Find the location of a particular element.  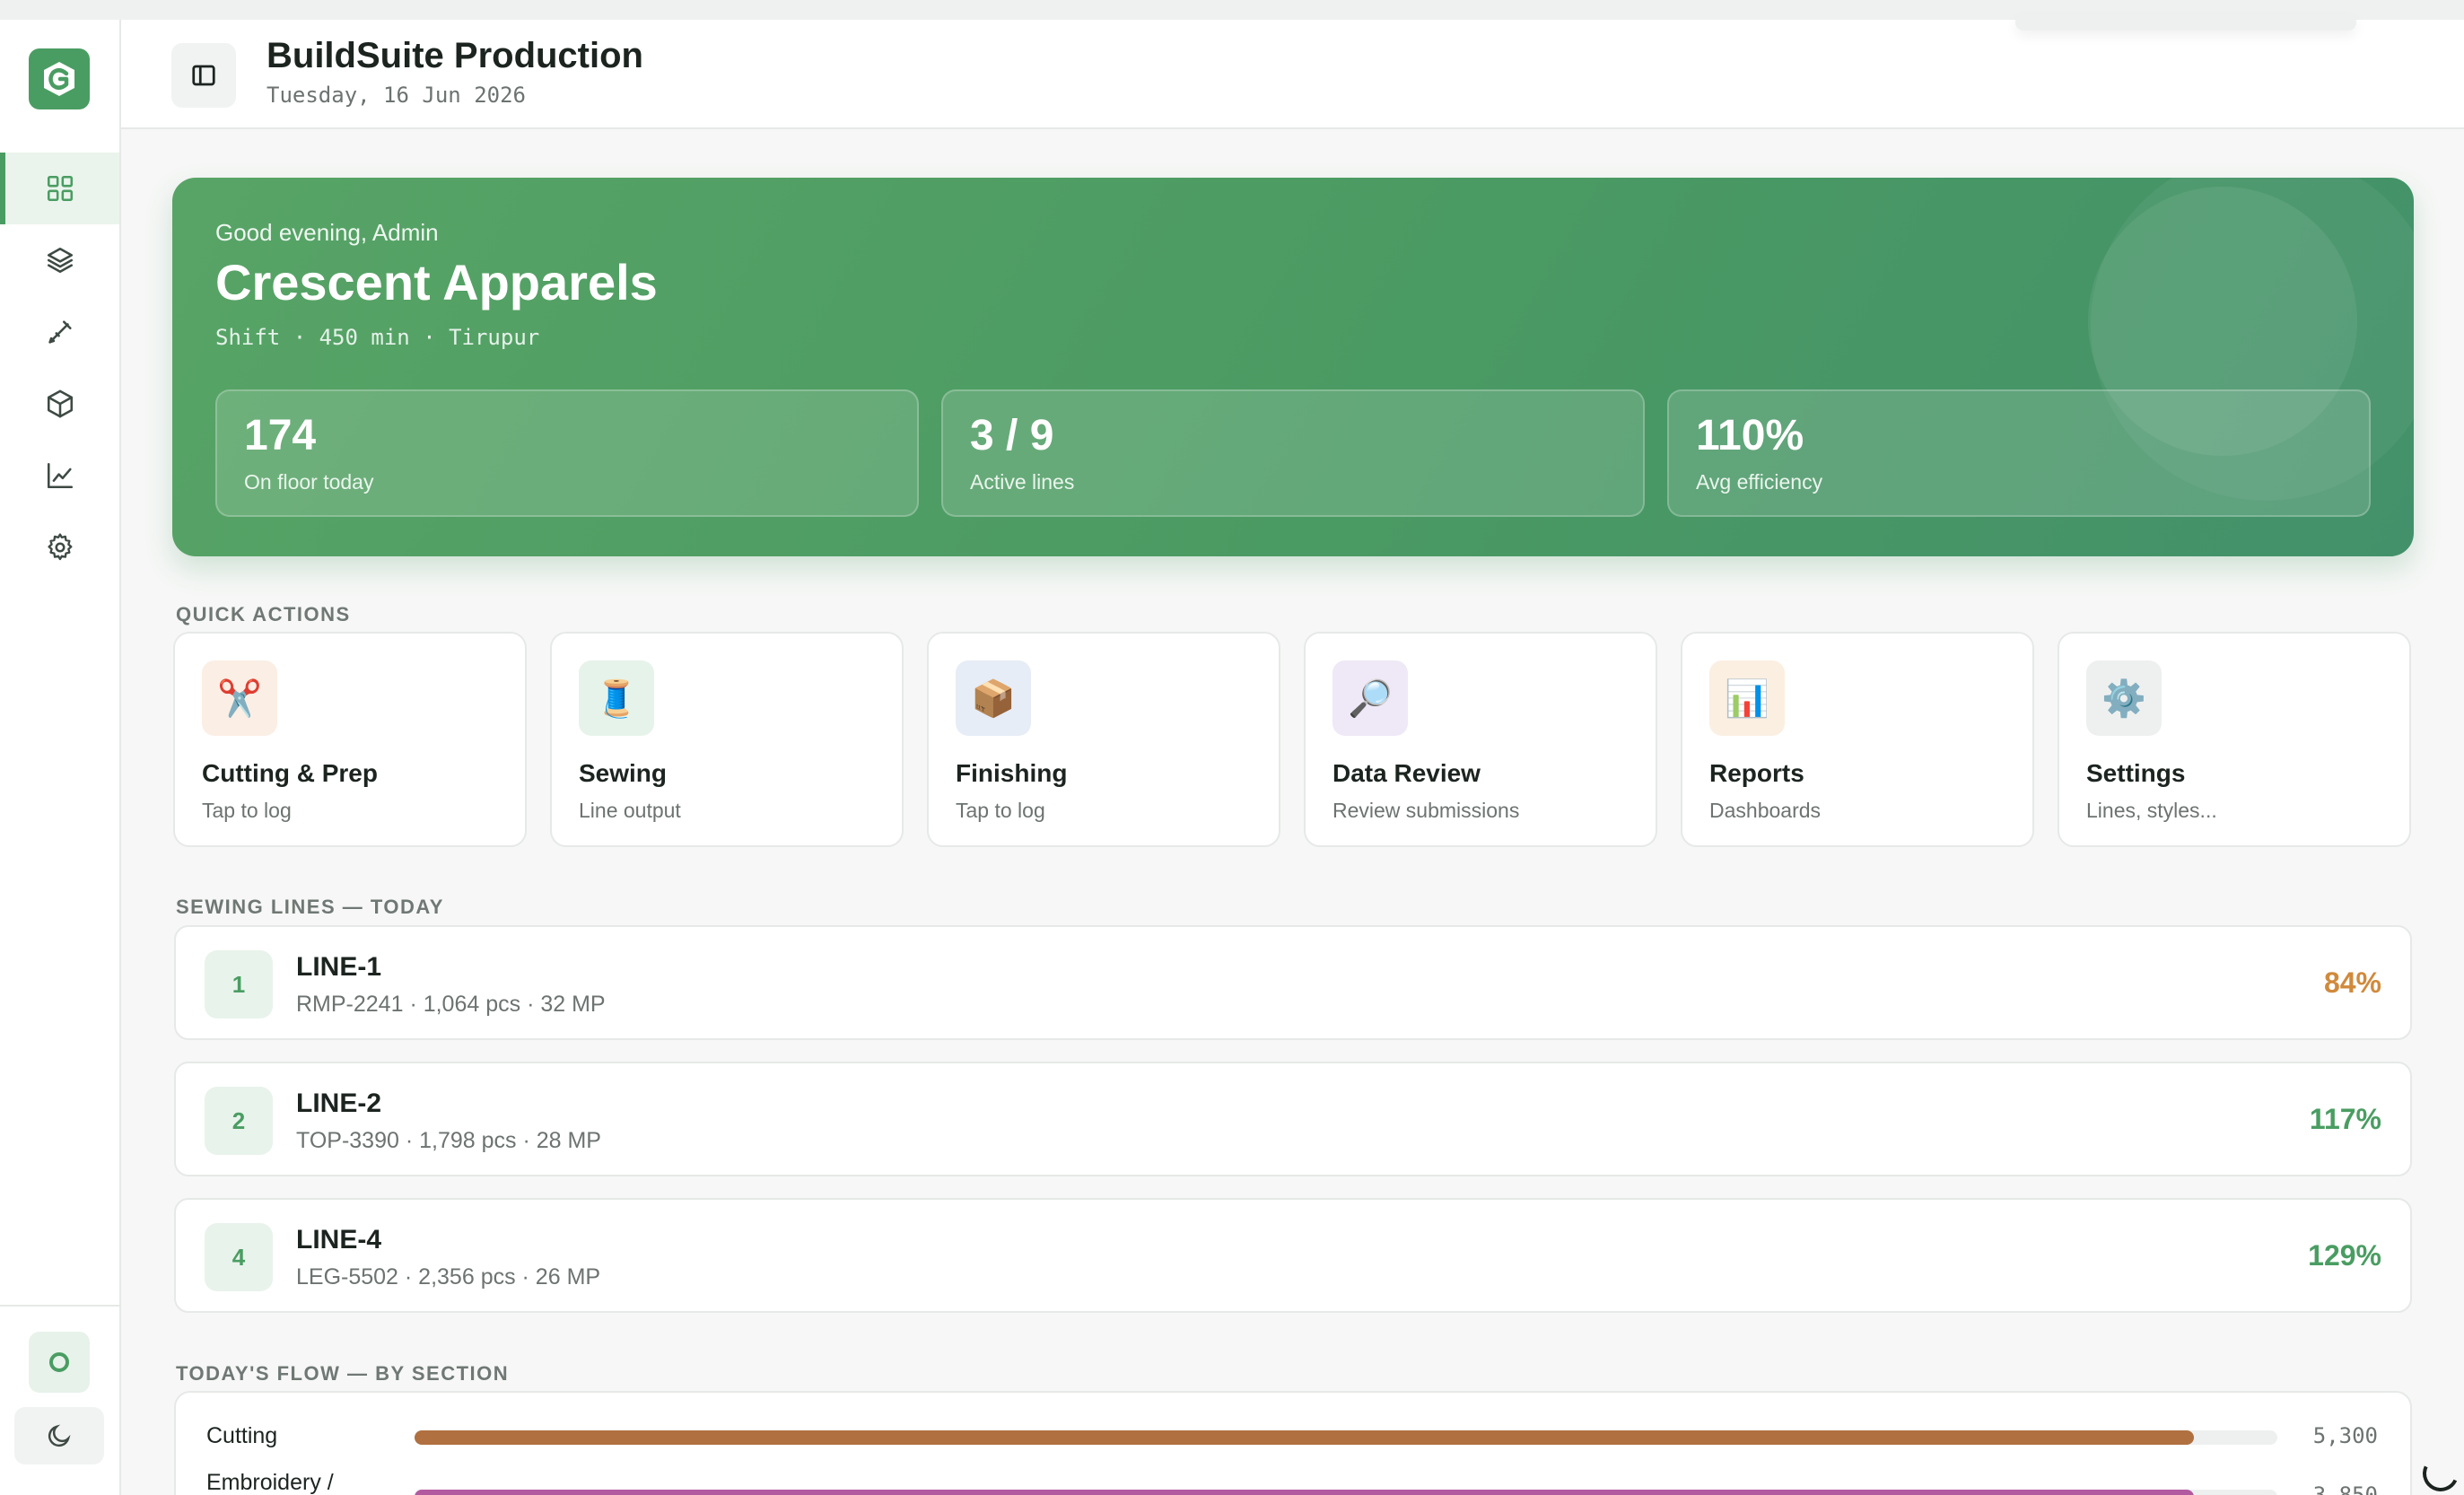

magnifier-icon: 🔎 is located at coordinates (1370, 698).